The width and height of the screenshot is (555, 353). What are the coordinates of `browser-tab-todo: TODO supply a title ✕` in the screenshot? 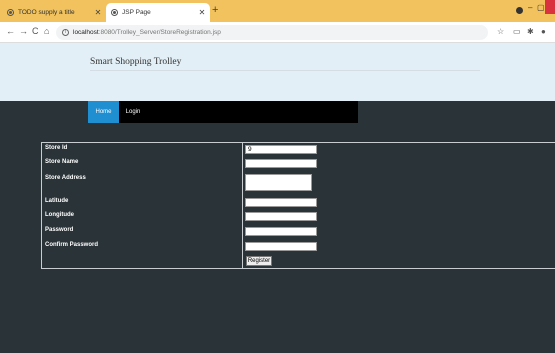 It's located at (54, 12).